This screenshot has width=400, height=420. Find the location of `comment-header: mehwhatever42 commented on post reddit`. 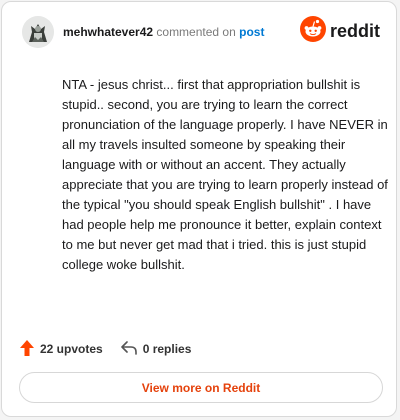

comment-header: mehwhatever42 commented on post reddit is located at coordinates (201, 35).